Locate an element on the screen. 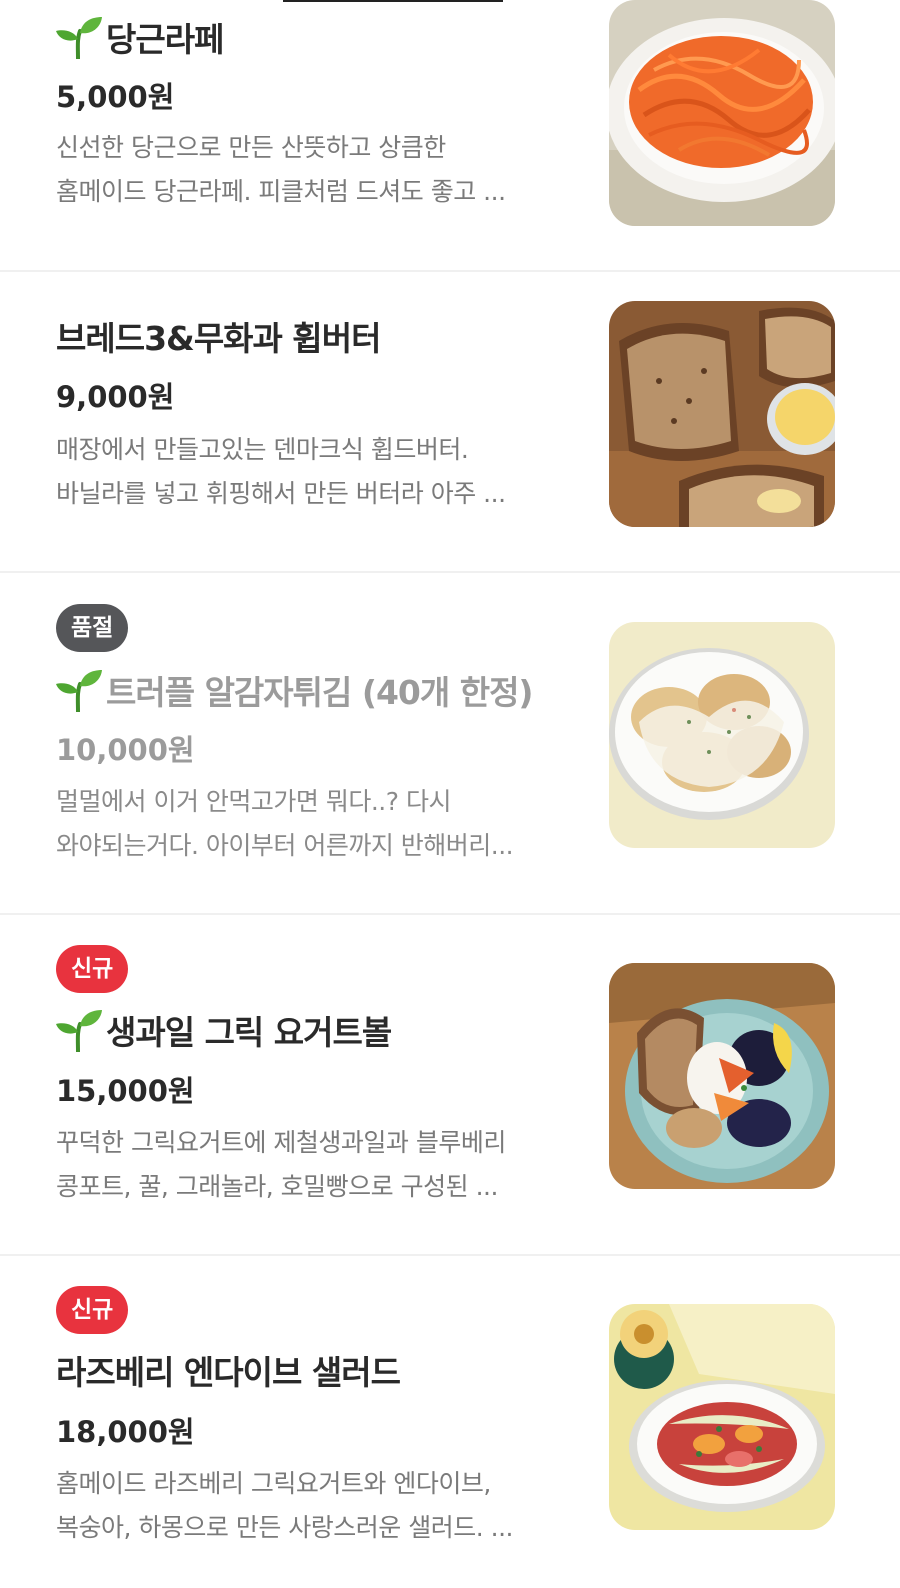 The height and width of the screenshot is (1588, 900). yogurt-bowl-photo is located at coordinates (722, 1076).